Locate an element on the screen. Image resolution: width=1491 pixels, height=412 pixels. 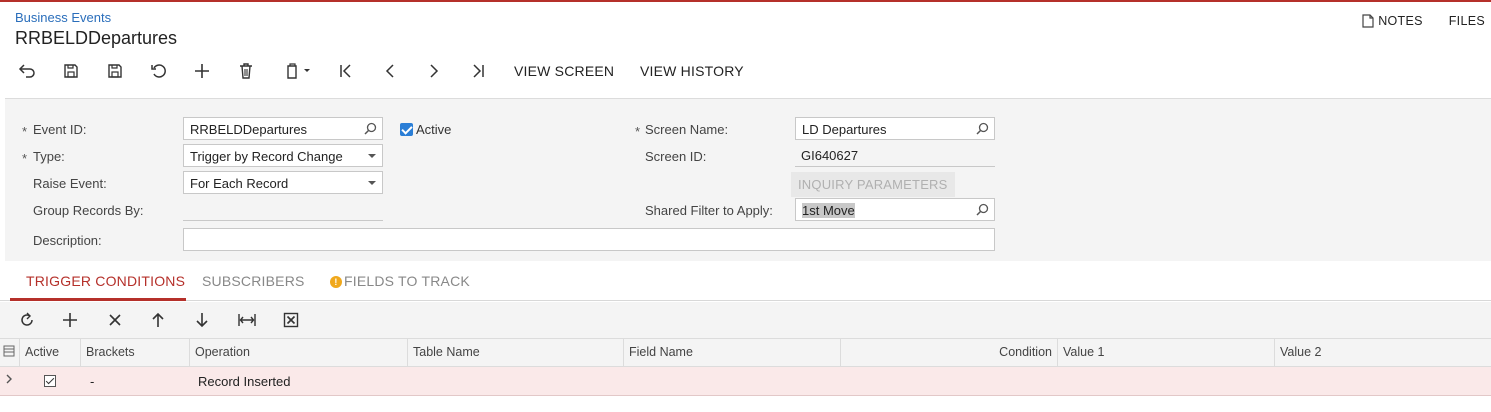
move-down-button is located at coordinates (202, 320).